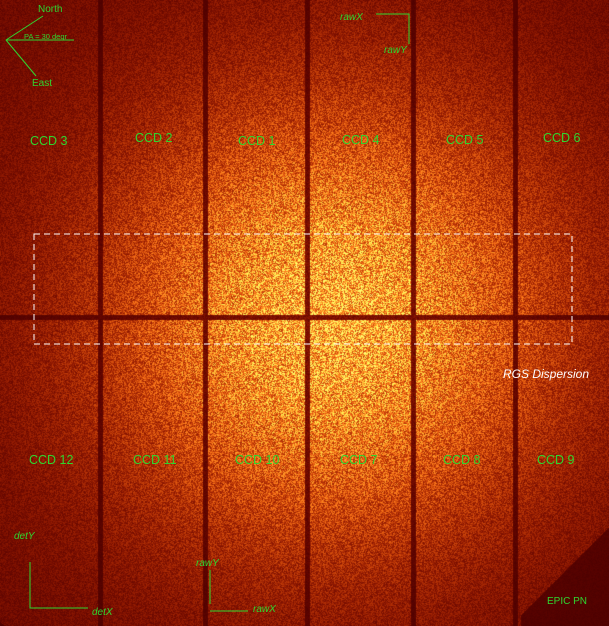  Describe the element at coordinates (102, 612) in the screenshot. I see `det-x-label: detX` at that location.